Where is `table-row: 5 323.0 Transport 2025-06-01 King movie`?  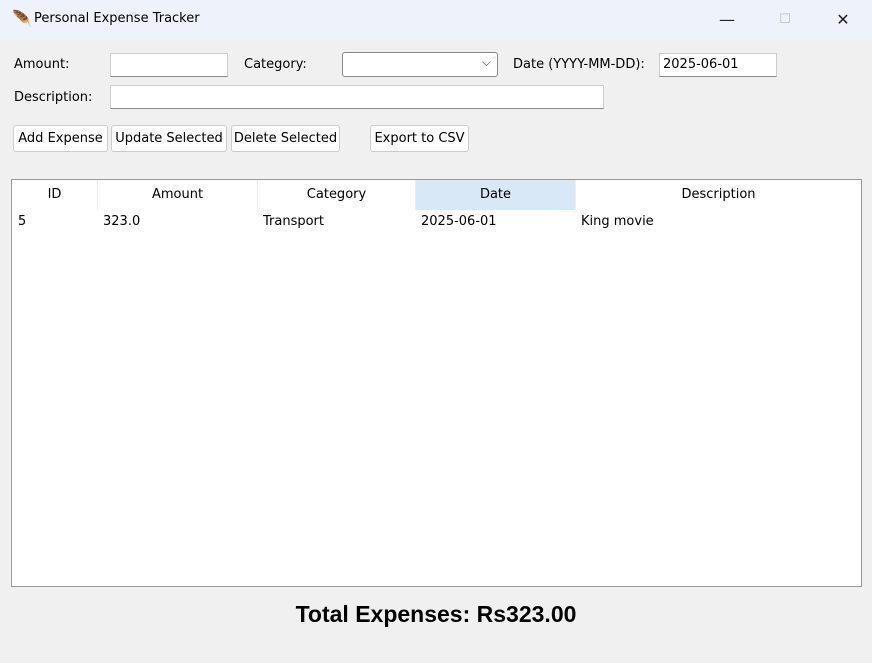
table-row: 5 323.0 Transport 2025-06-01 King movie is located at coordinates (436, 223).